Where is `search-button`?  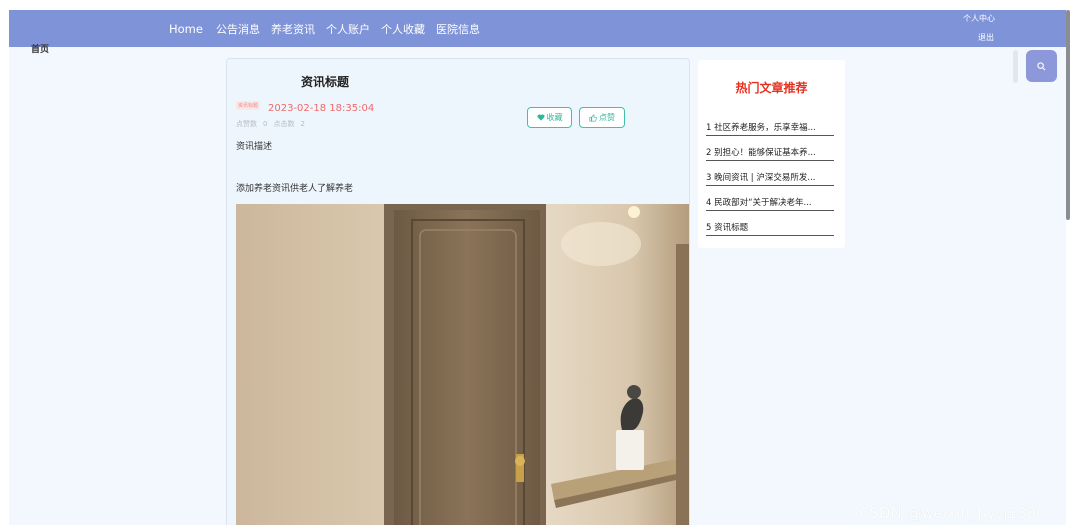 search-button is located at coordinates (1041, 66).